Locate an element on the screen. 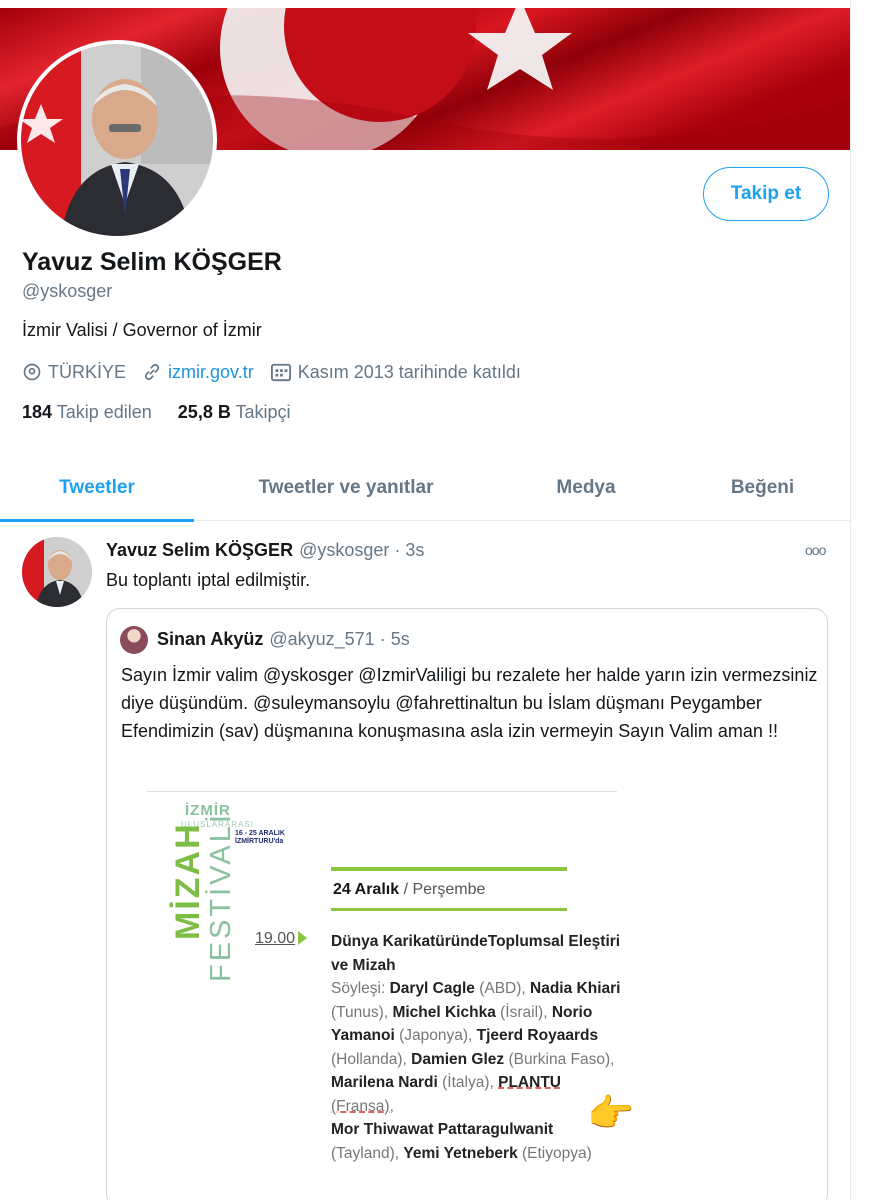  profile-handle: @yskosger is located at coordinates (67, 291).